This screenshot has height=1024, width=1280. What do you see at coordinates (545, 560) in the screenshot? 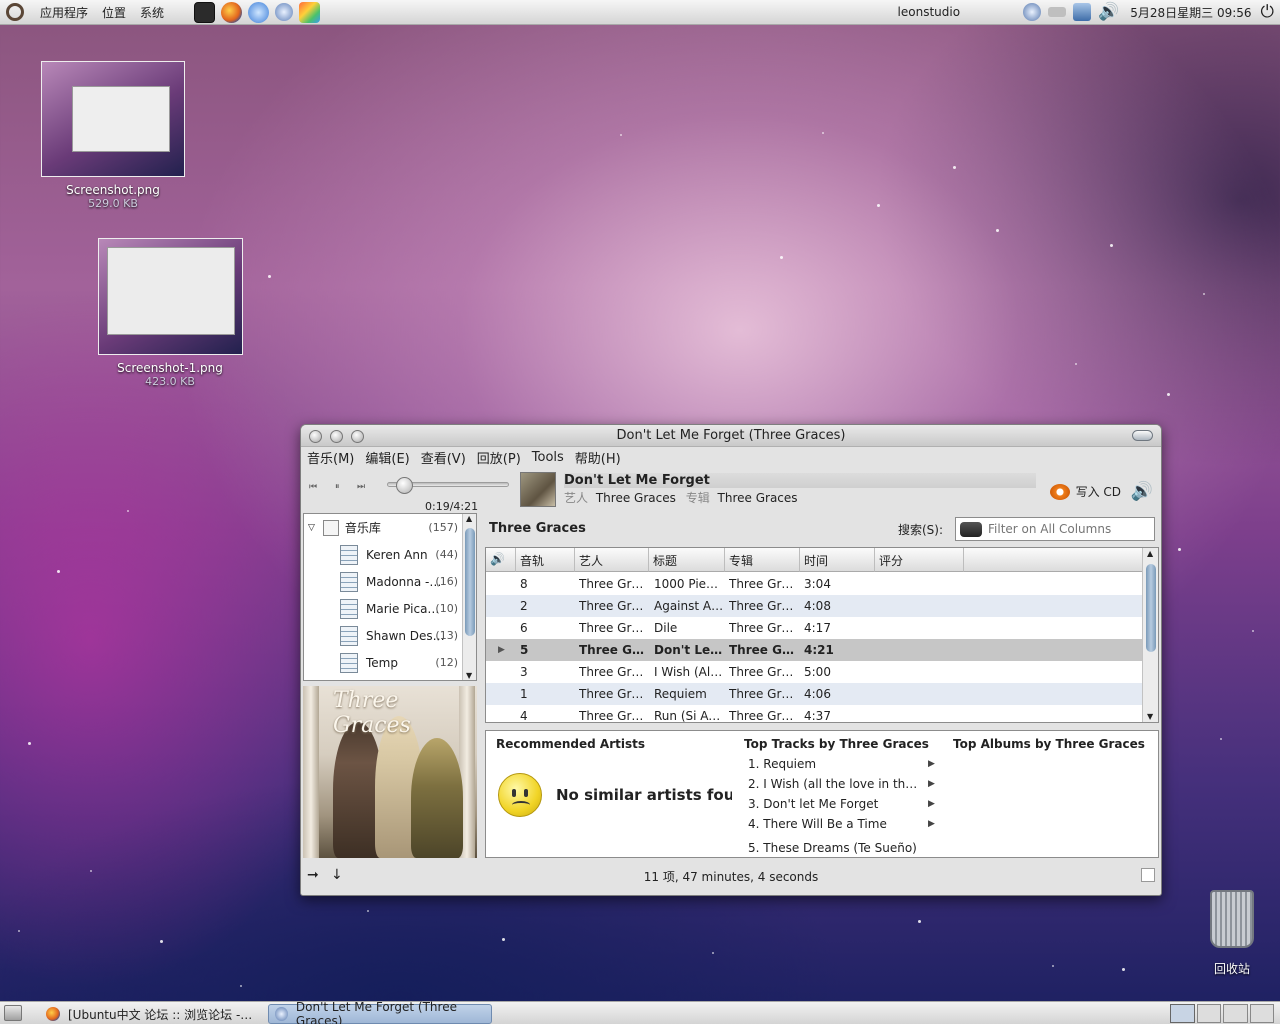
I see `column-header-track: 音轨` at bounding box center [545, 560].